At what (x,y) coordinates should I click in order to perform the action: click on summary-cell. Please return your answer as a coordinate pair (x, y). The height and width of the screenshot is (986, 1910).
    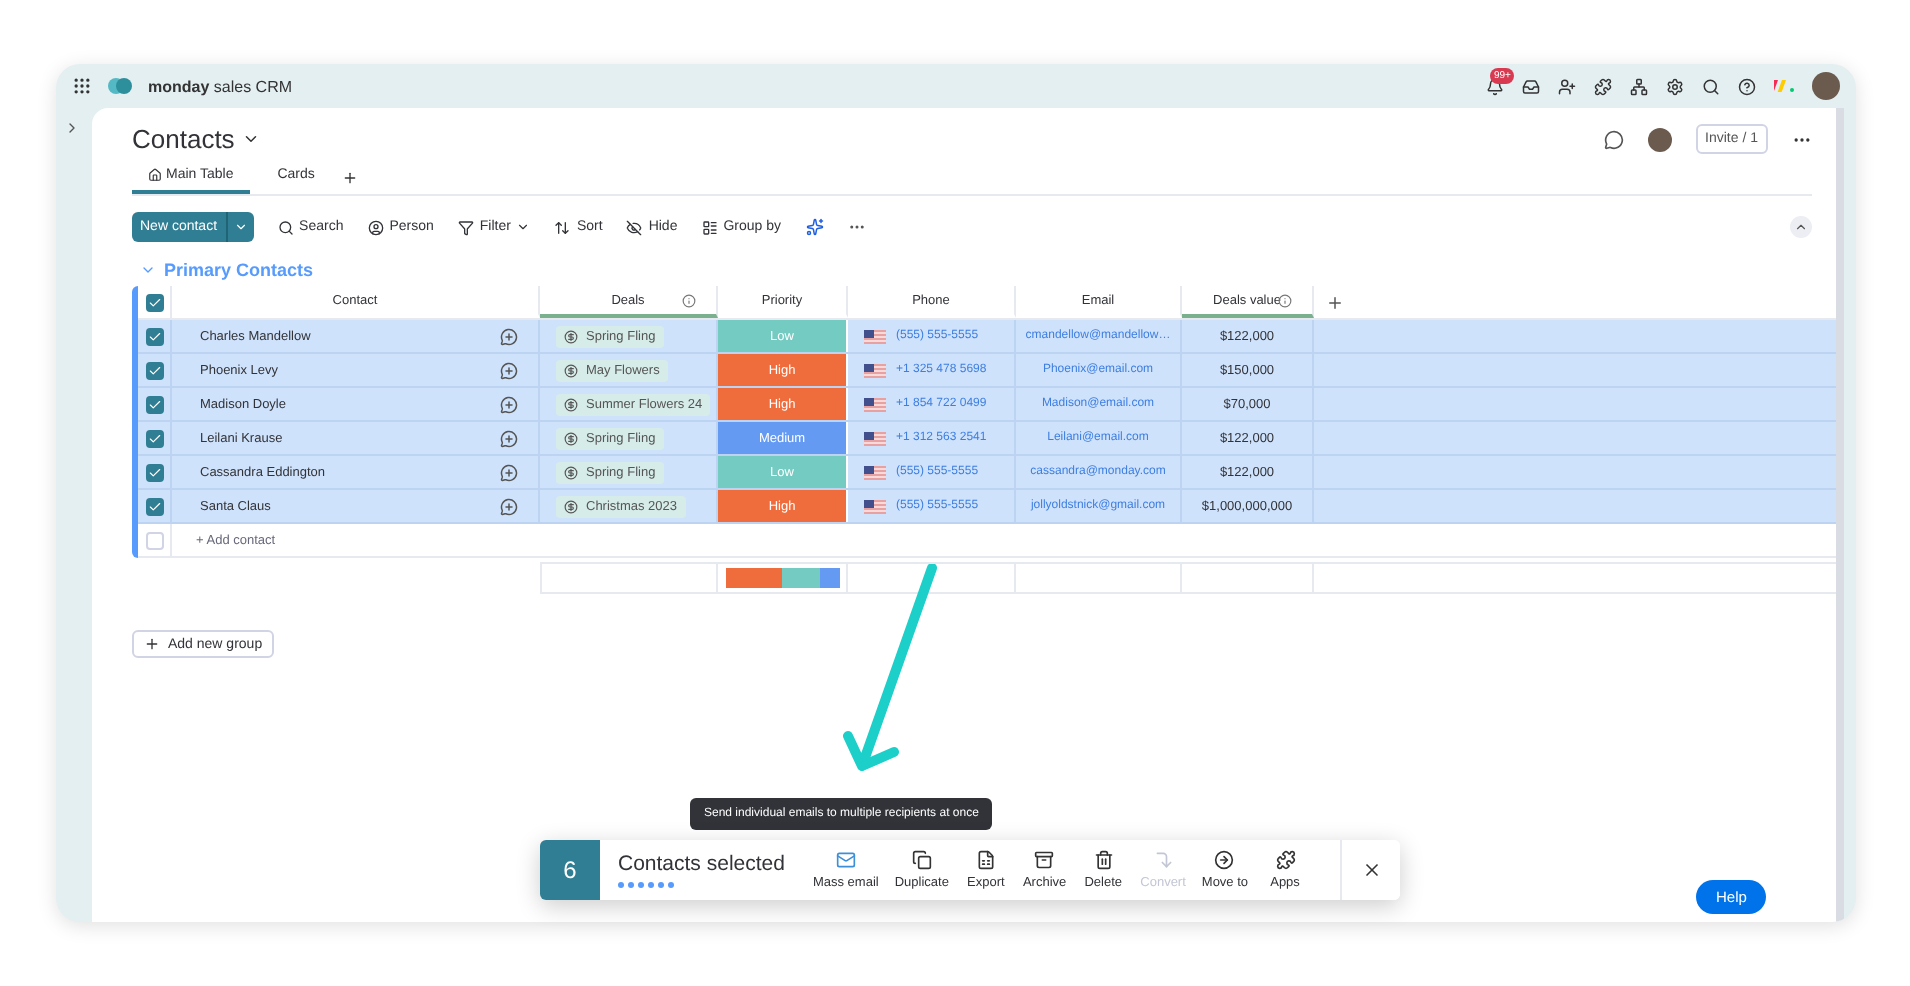
    Looking at the image, I should click on (1248, 578).